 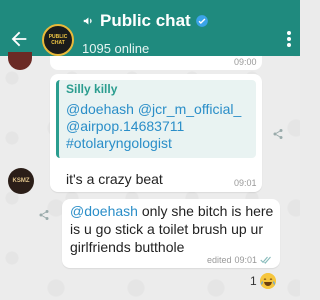 What do you see at coordinates (116, 48) in the screenshot?
I see `online-count: 1095 online` at bounding box center [116, 48].